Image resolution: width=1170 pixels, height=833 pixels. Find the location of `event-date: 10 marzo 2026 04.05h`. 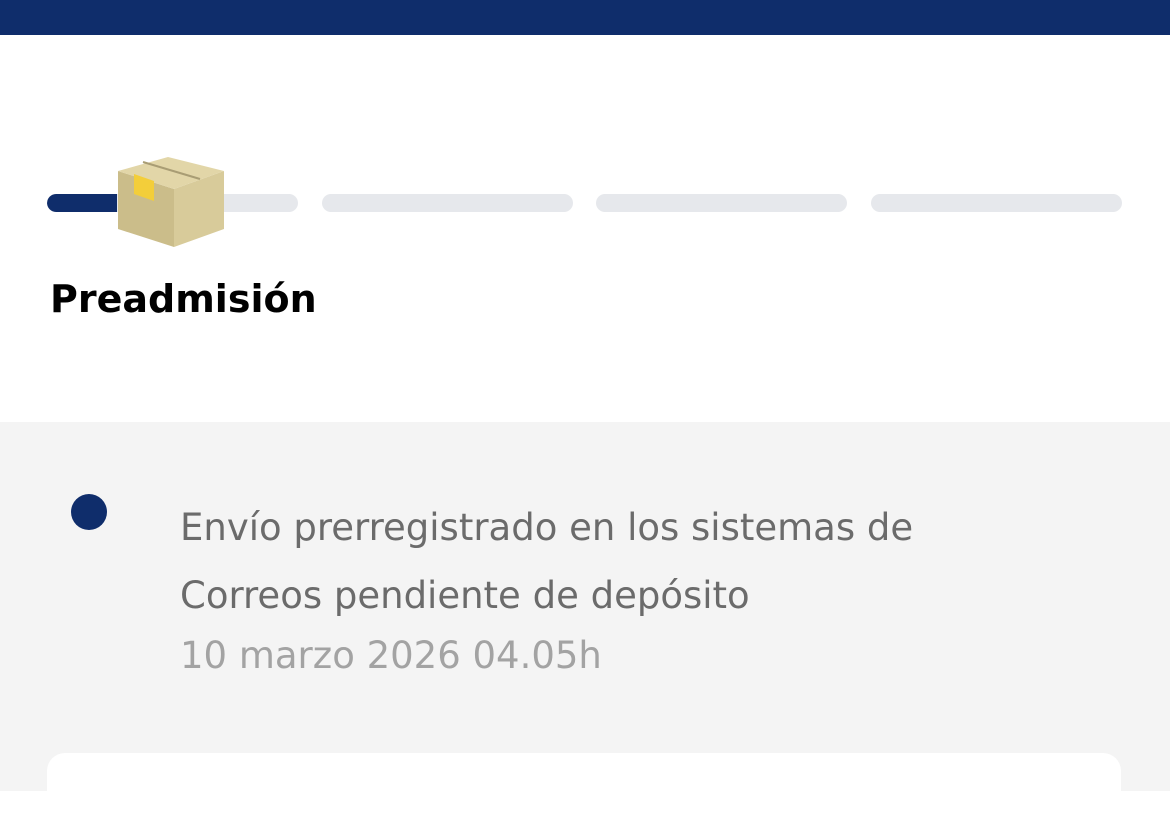

event-date: 10 marzo 2026 04.05h is located at coordinates (391, 655).